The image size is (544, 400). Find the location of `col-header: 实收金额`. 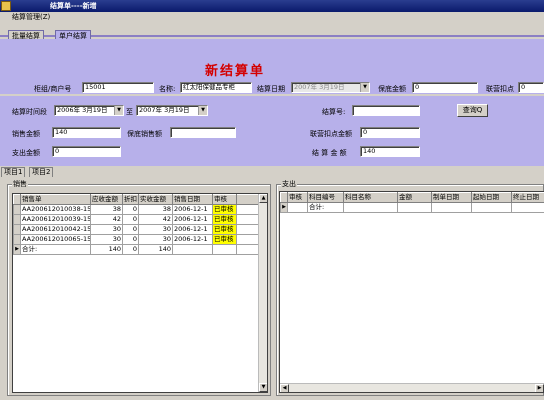

col-header: 实收金额 is located at coordinates (155, 199).